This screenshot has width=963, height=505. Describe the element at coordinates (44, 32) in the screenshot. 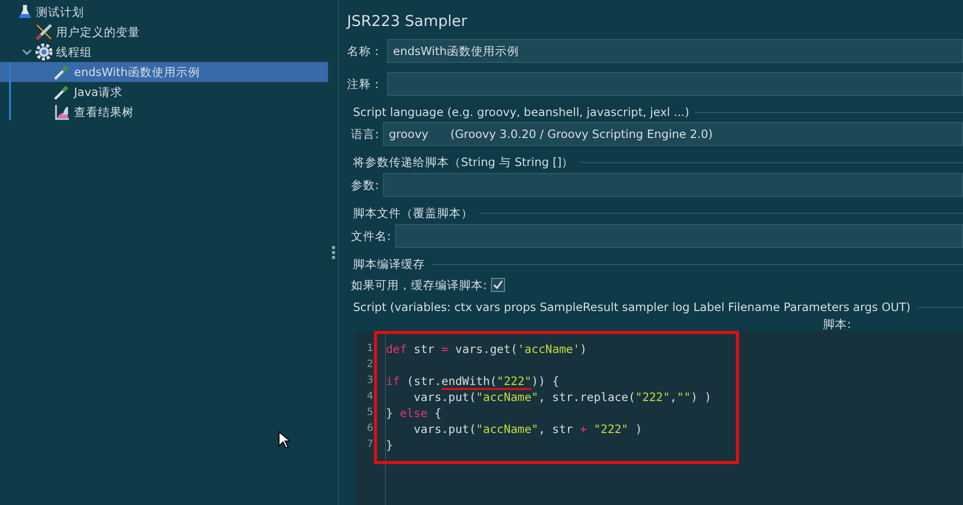

I see `tools-icon` at that location.